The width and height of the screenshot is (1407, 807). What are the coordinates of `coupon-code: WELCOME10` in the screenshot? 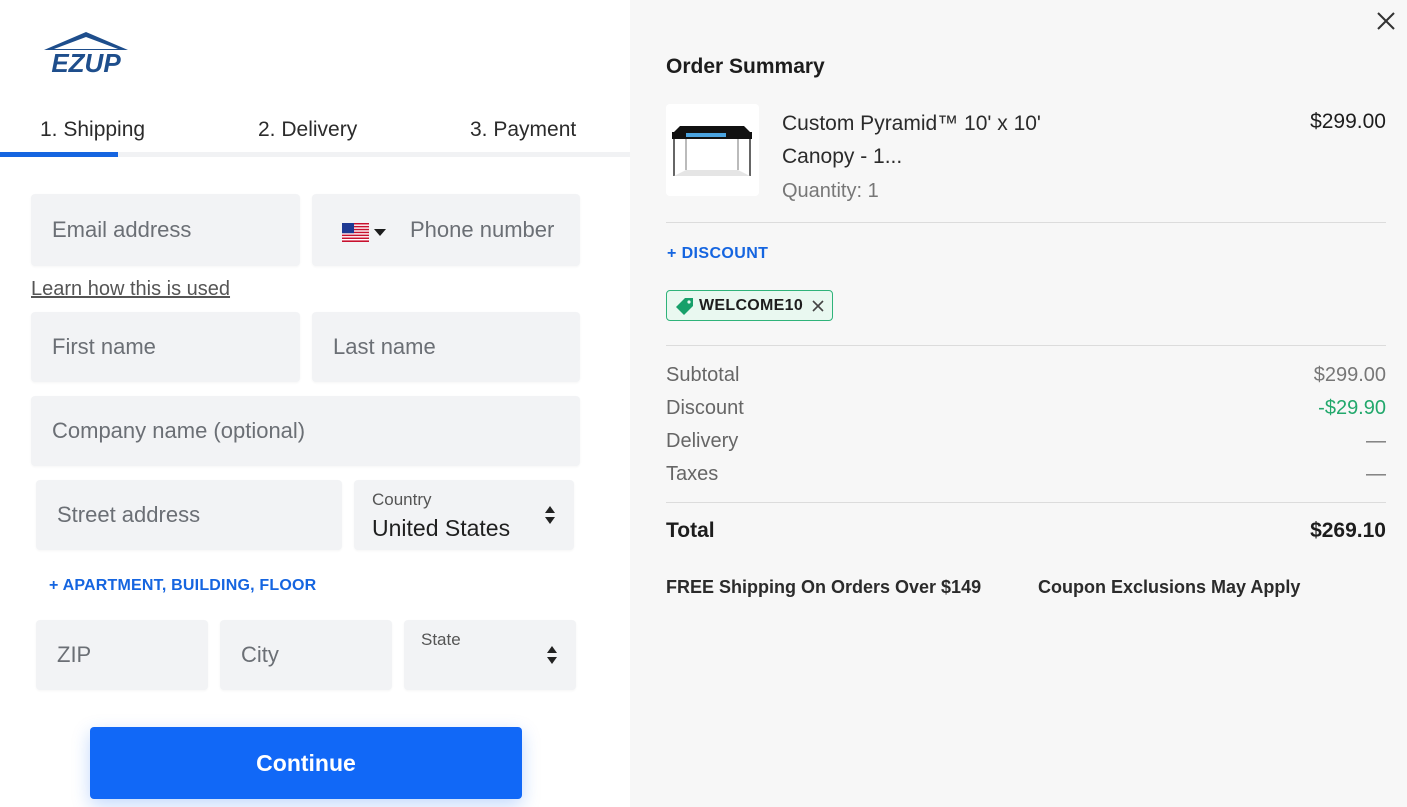 It's located at (751, 305).